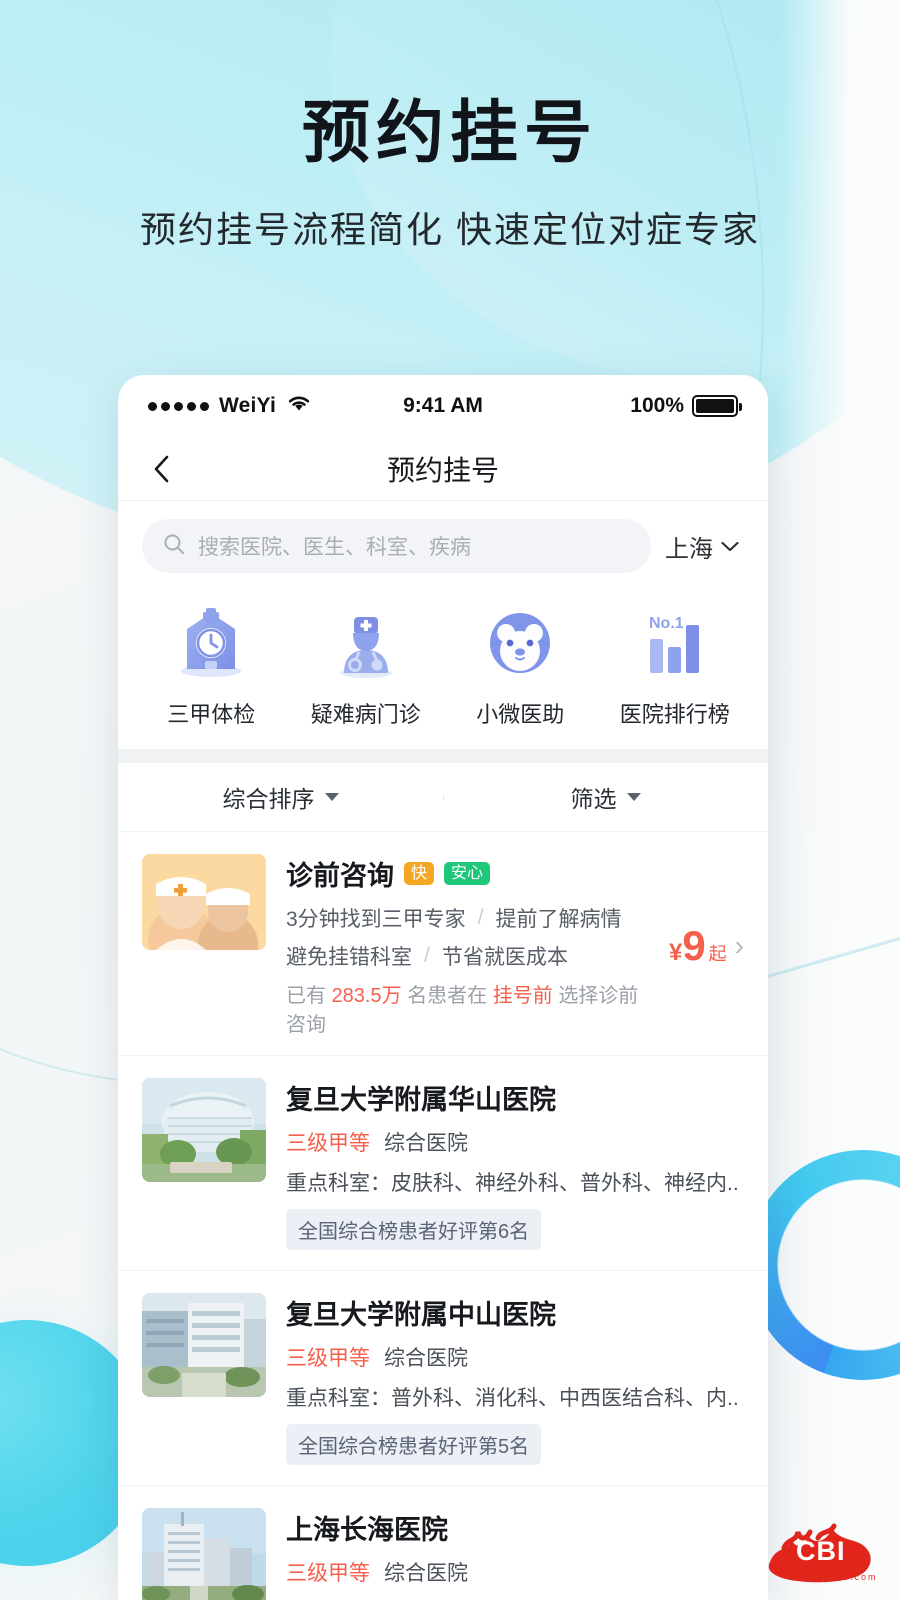 This screenshot has height=1600, width=900. I want to click on filter-label: 筛选, so click(593, 799).